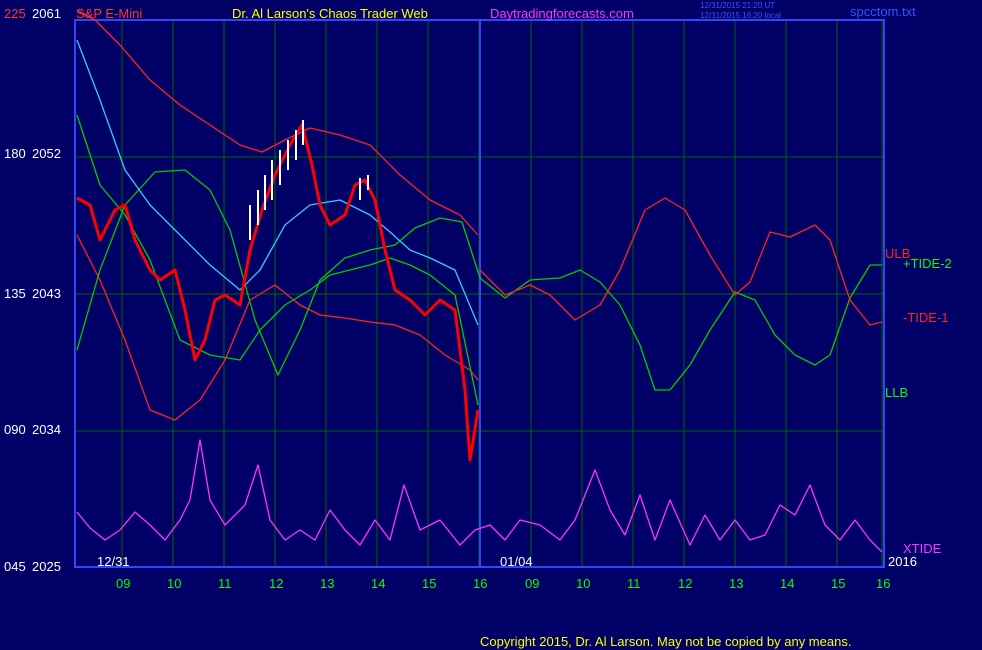 Image resolution: width=982 pixels, height=650 pixels. I want to click on date-marker-year: 2016, so click(902, 561).